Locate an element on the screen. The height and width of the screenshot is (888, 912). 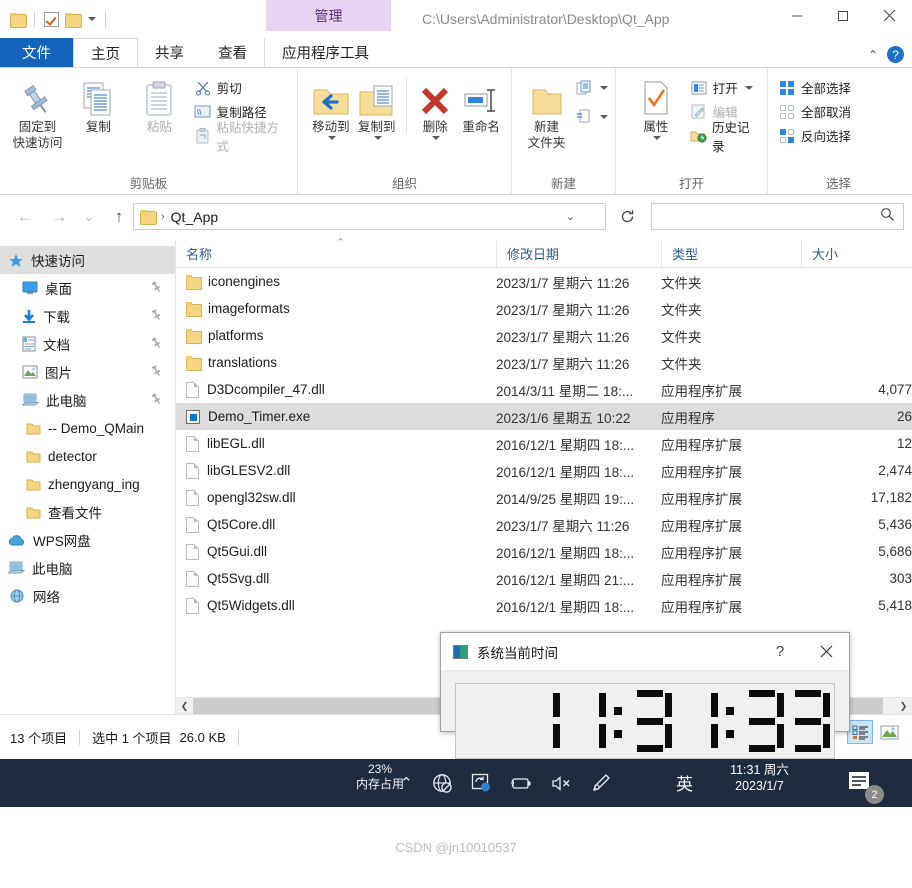
sidebar-item: 图片 is located at coordinates (88, 372).